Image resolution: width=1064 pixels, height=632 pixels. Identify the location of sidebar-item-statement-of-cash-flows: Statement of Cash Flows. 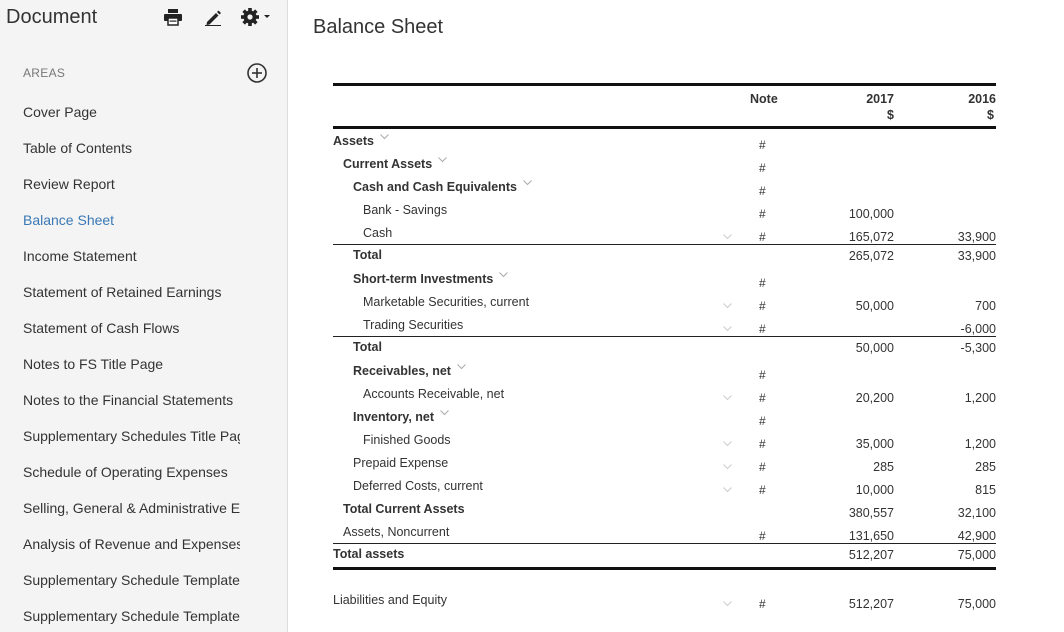
(120, 328).